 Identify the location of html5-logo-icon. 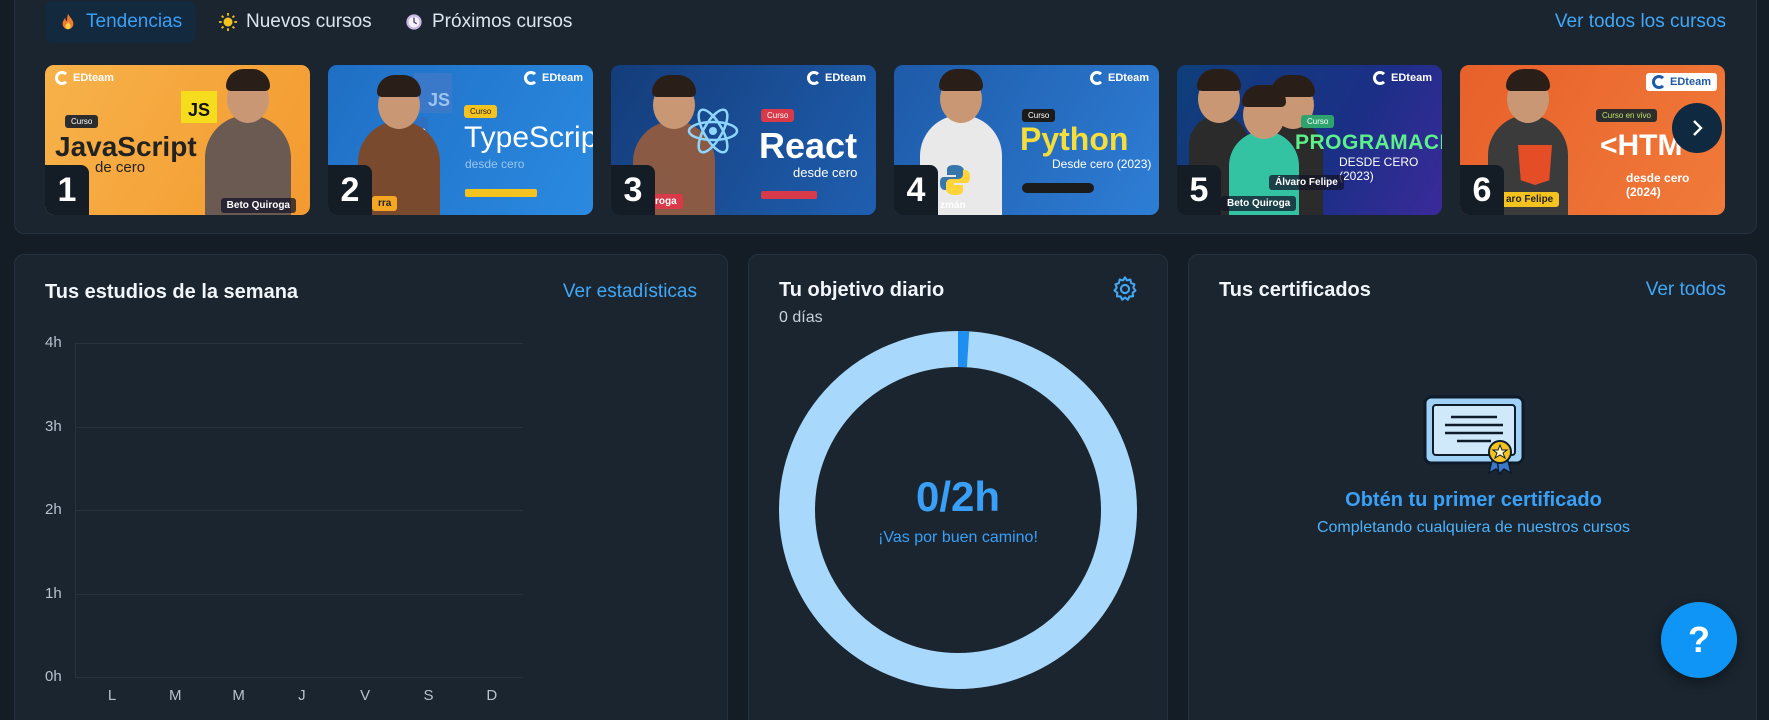
(1535, 165).